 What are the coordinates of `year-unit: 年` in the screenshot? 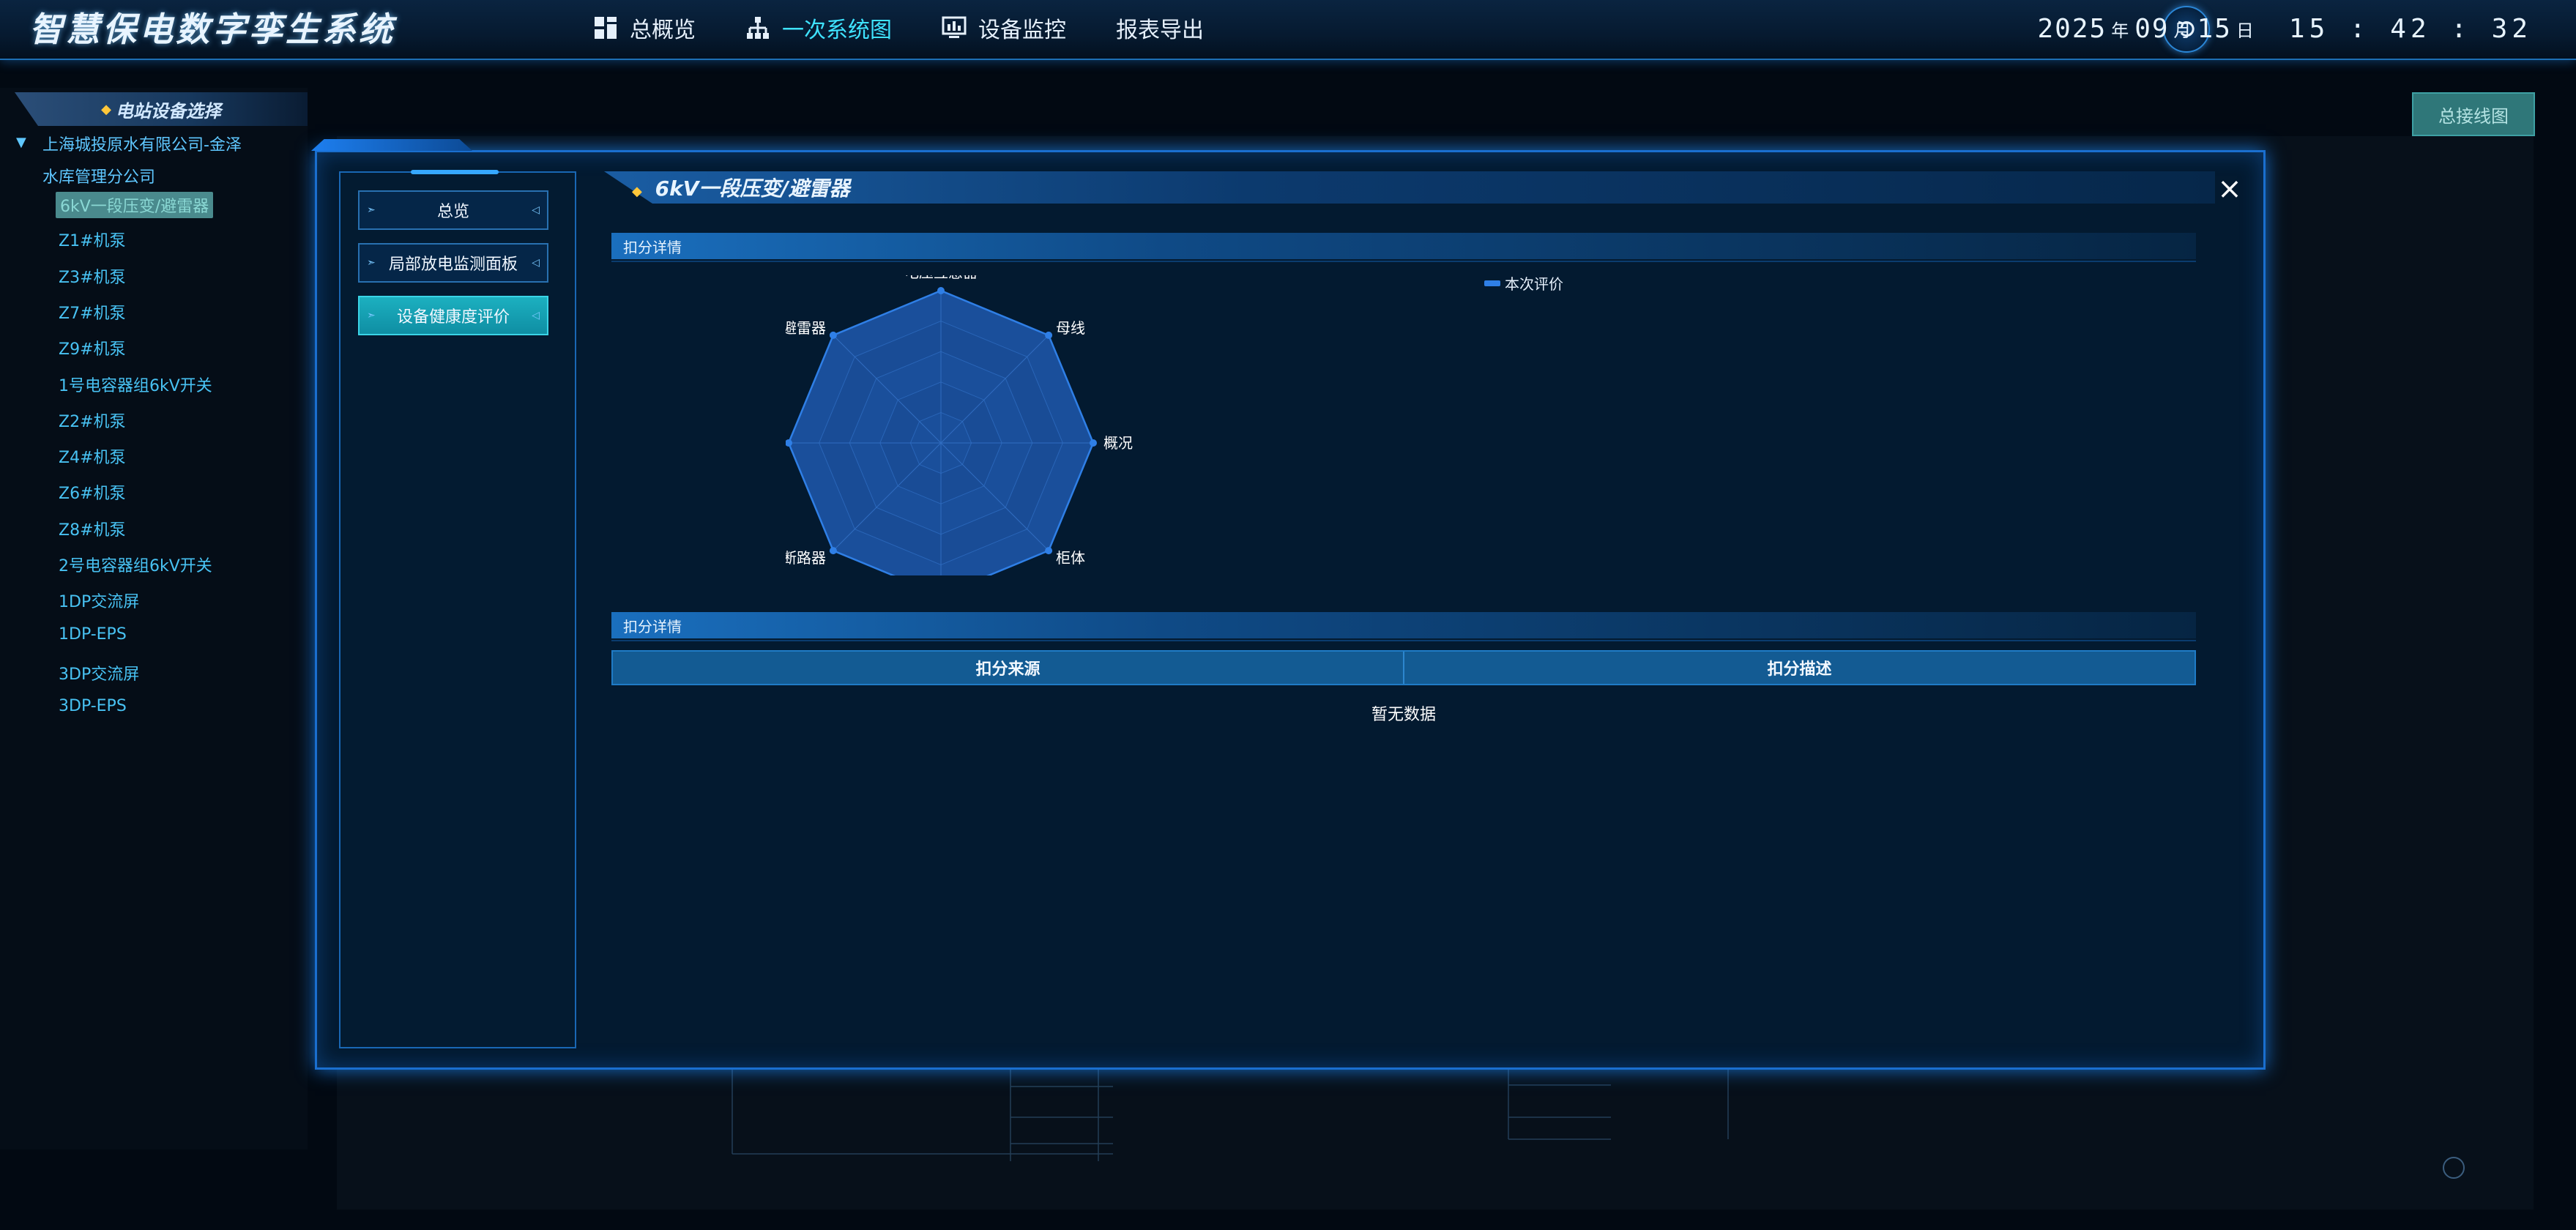 It's located at (2121, 30).